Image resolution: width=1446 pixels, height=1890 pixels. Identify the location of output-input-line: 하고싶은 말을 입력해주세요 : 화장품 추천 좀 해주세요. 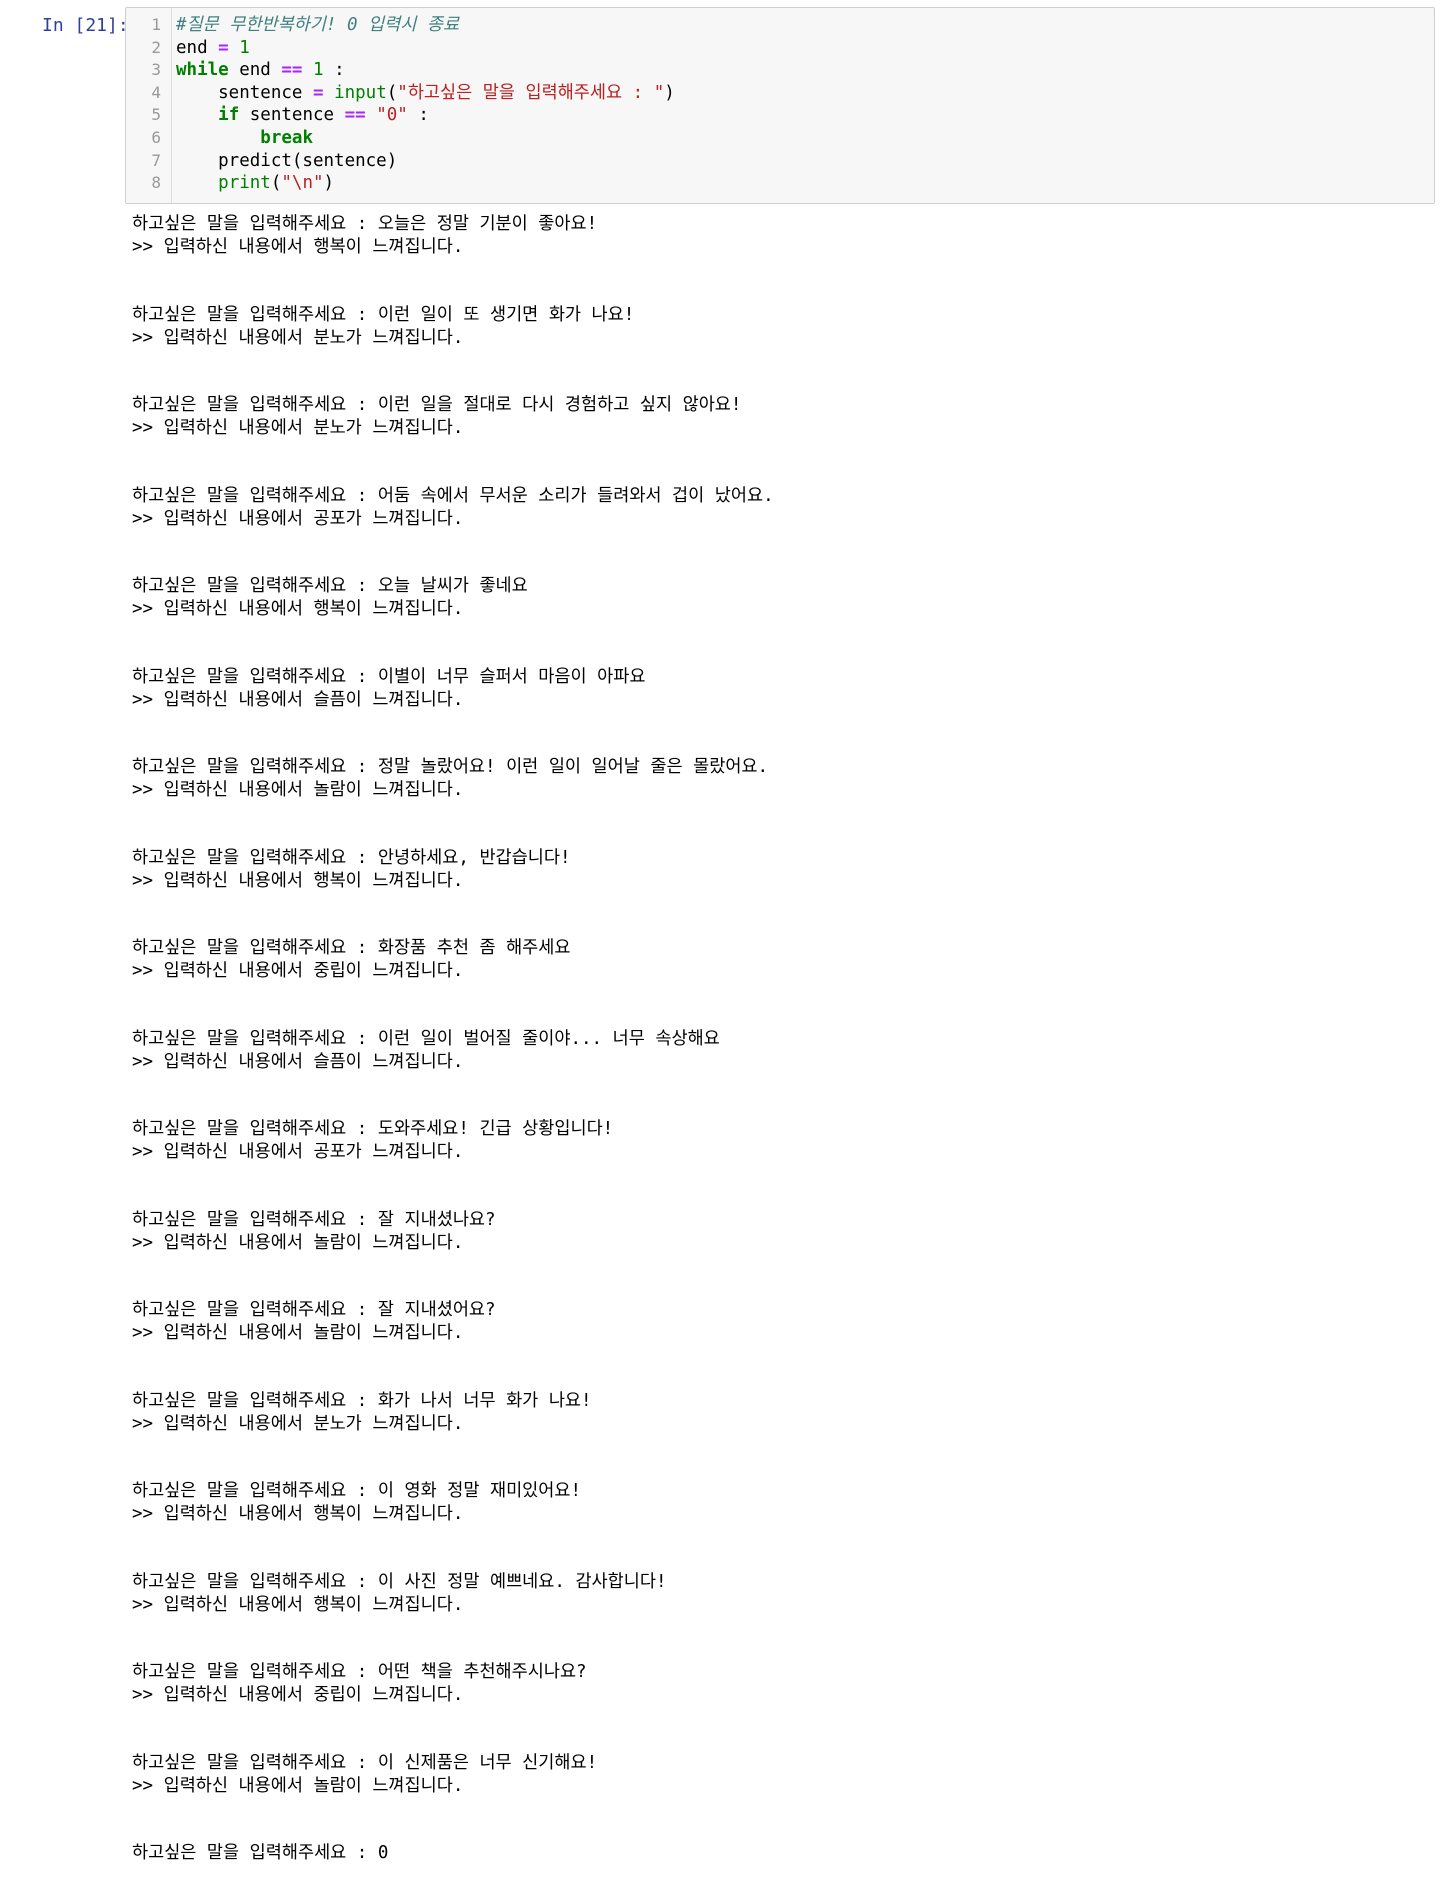
(351, 948).